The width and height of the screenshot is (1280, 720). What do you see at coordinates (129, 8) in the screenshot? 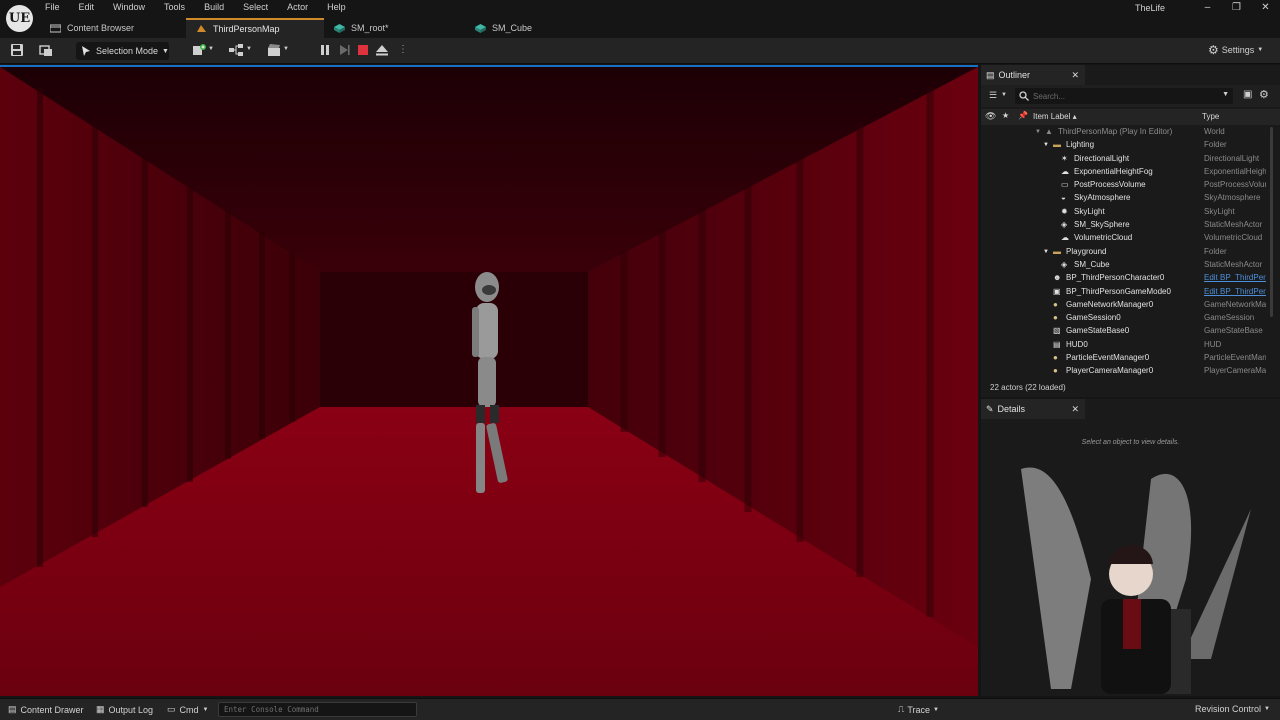
I see `menu-window: Window` at bounding box center [129, 8].